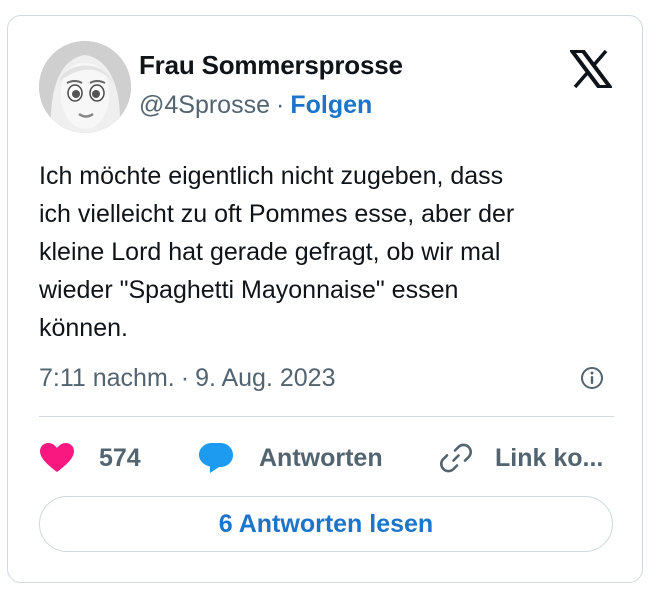 Image resolution: width=658 pixels, height=592 pixels. Describe the element at coordinates (271, 65) in the screenshot. I see `author-name: Frau Sommersprosse` at that location.